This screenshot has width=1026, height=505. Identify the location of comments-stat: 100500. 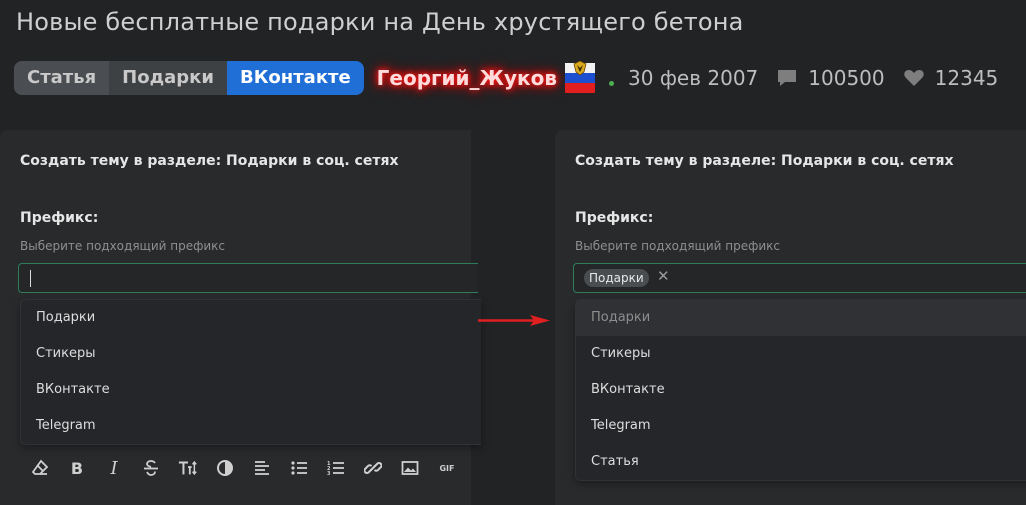
(830, 78).